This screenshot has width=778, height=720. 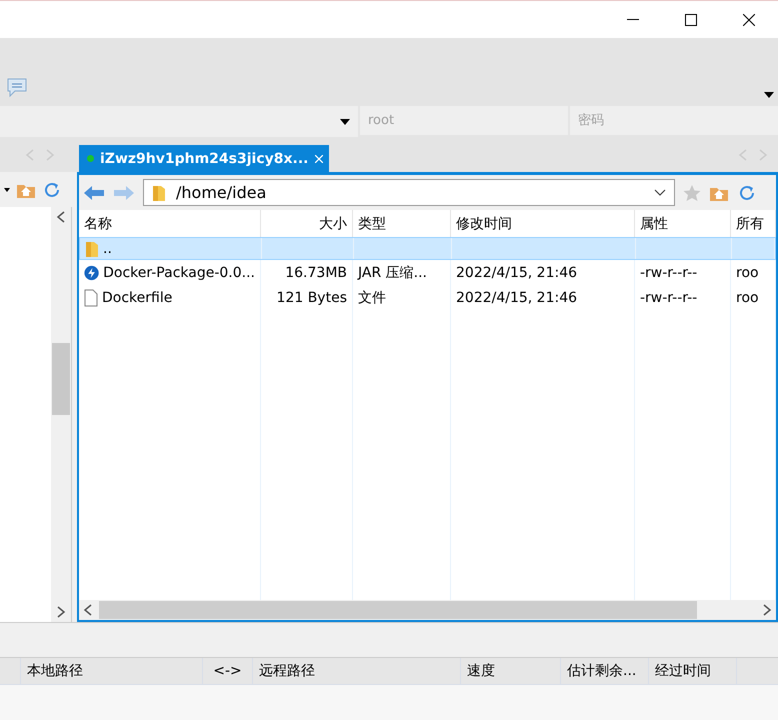 What do you see at coordinates (91, 297) in the screenshot?
I see `file-icon` at bounding box center [91, 297].